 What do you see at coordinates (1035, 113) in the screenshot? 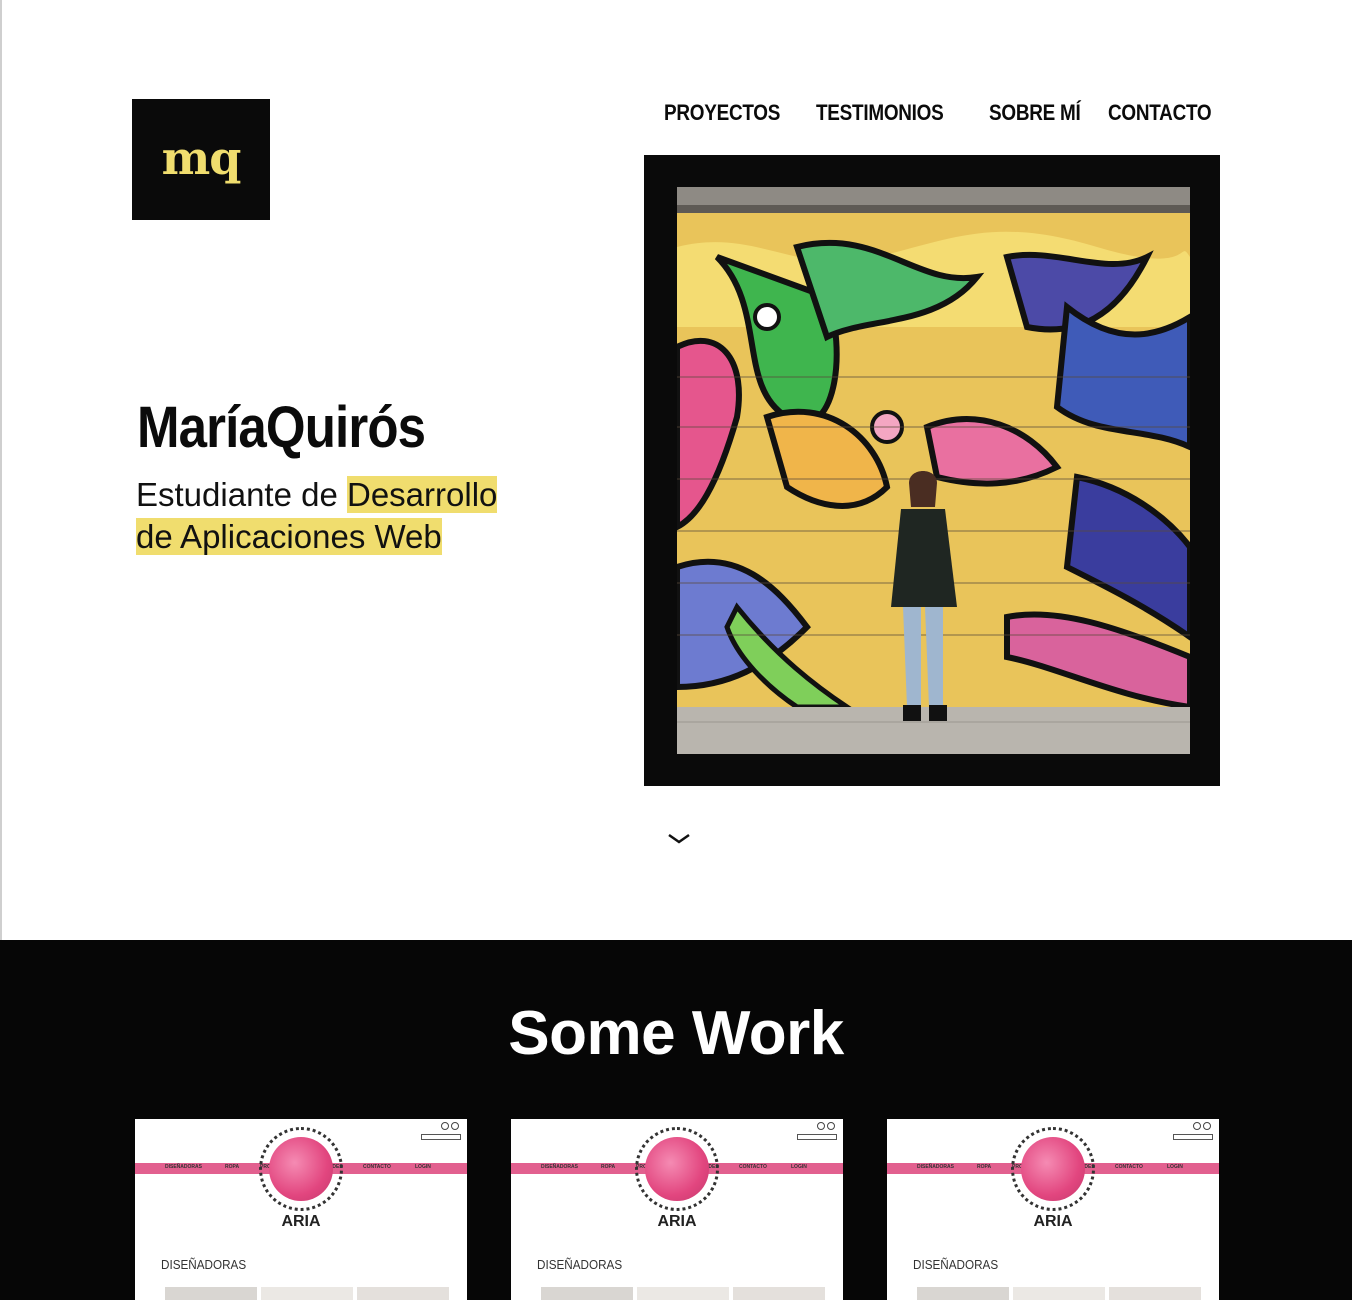
I see `nav-sobre-mi: SOBRE MÍ` at bounding box center [1035, 113].